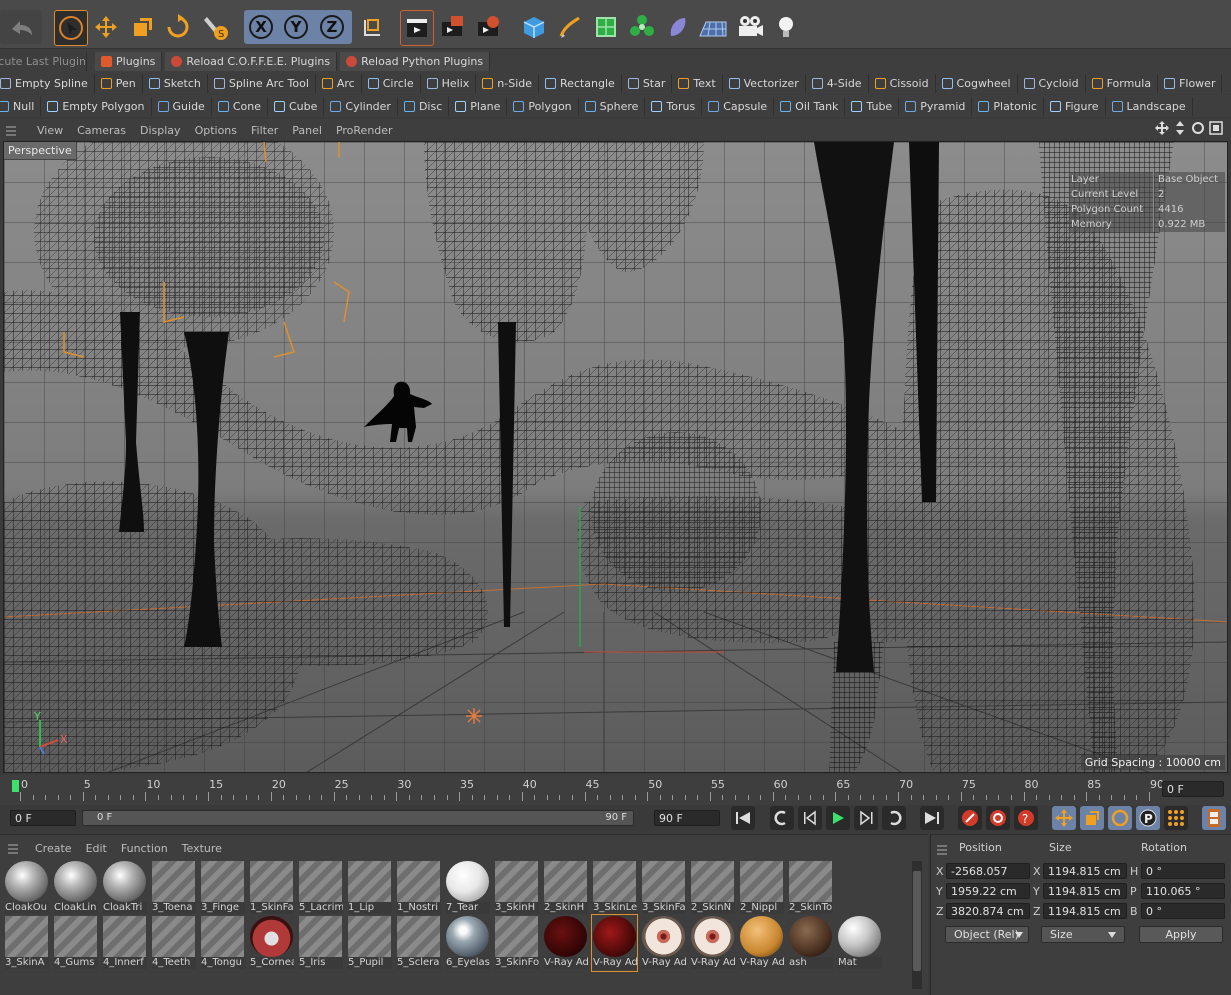 Image resolution: width=1231 pixels, height=995 pixels. I want to click on key-scale-button, so click(1092, 818).